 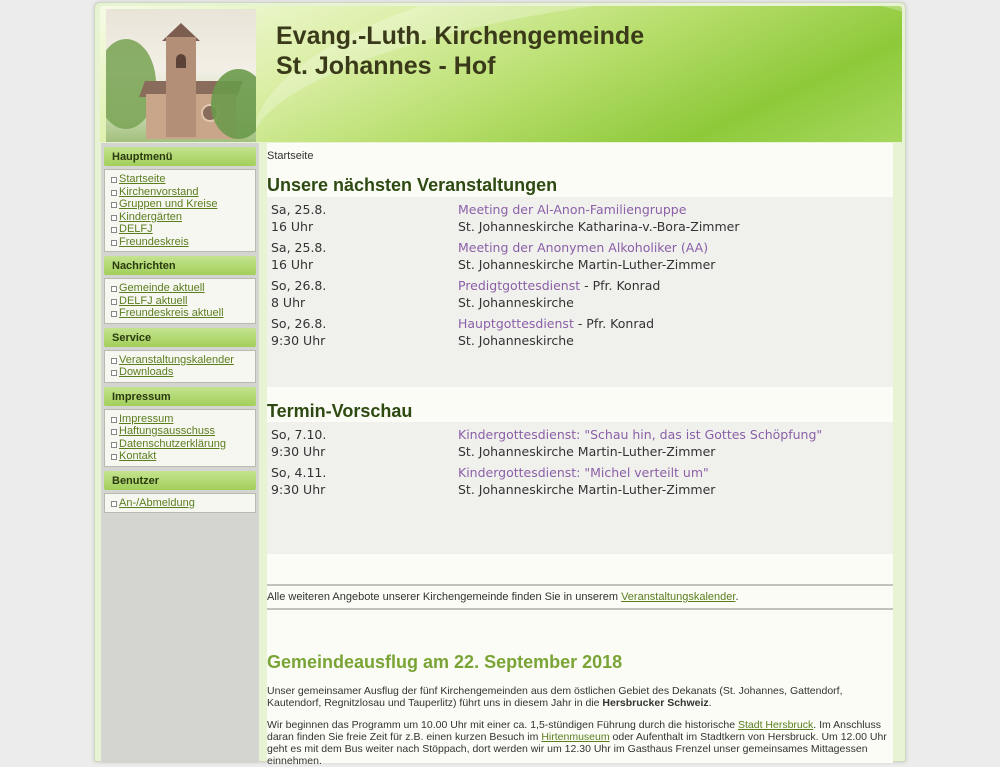 What do you see at coordinates (298, 294) in the screenshot?
I see `event-date: So, 26.8. 8 Uhr` at bounding box center [298, 294].